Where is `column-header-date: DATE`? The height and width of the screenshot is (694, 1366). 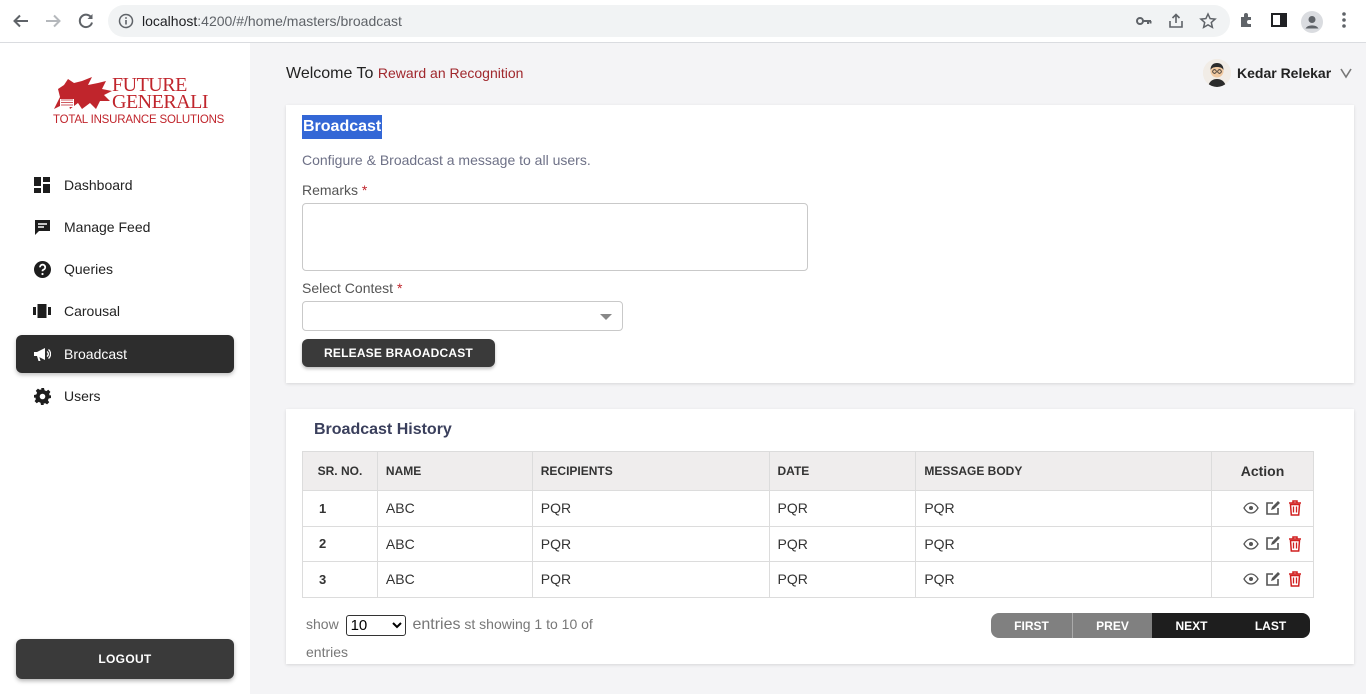
column-header-date: DATE is located at coordinates (842, 471).